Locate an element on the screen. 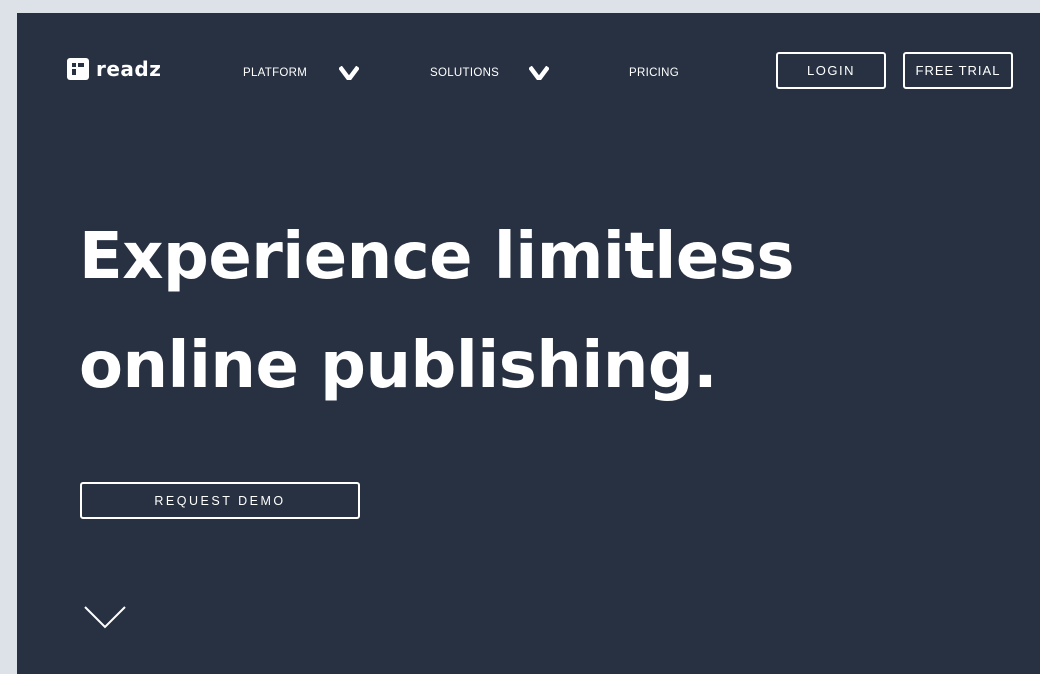 The width and height of the screenshot is (1040, 674). nav-item-pricing: PRICING is located at coordinates (654, 73).